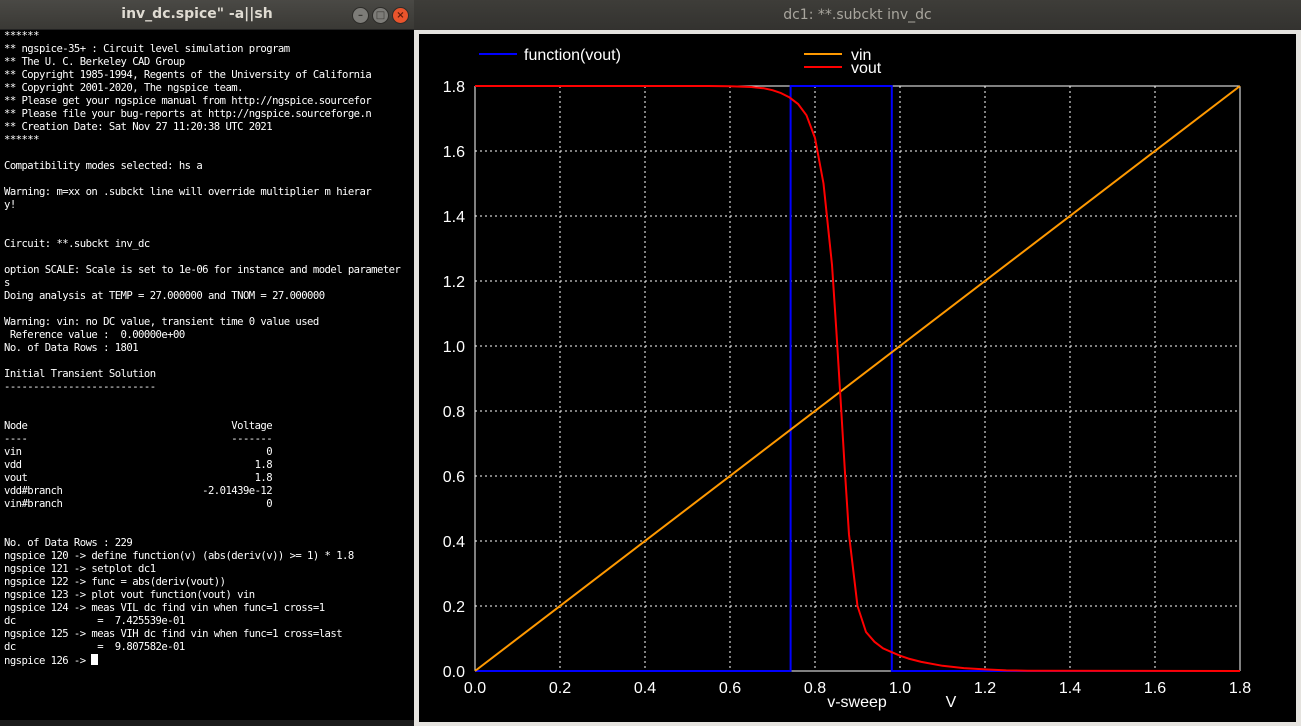 The image size is (1301, 726). Describe the element at coordinates (207, 723) in the screenshot. I see `terminal-bottom-edge` at that location.